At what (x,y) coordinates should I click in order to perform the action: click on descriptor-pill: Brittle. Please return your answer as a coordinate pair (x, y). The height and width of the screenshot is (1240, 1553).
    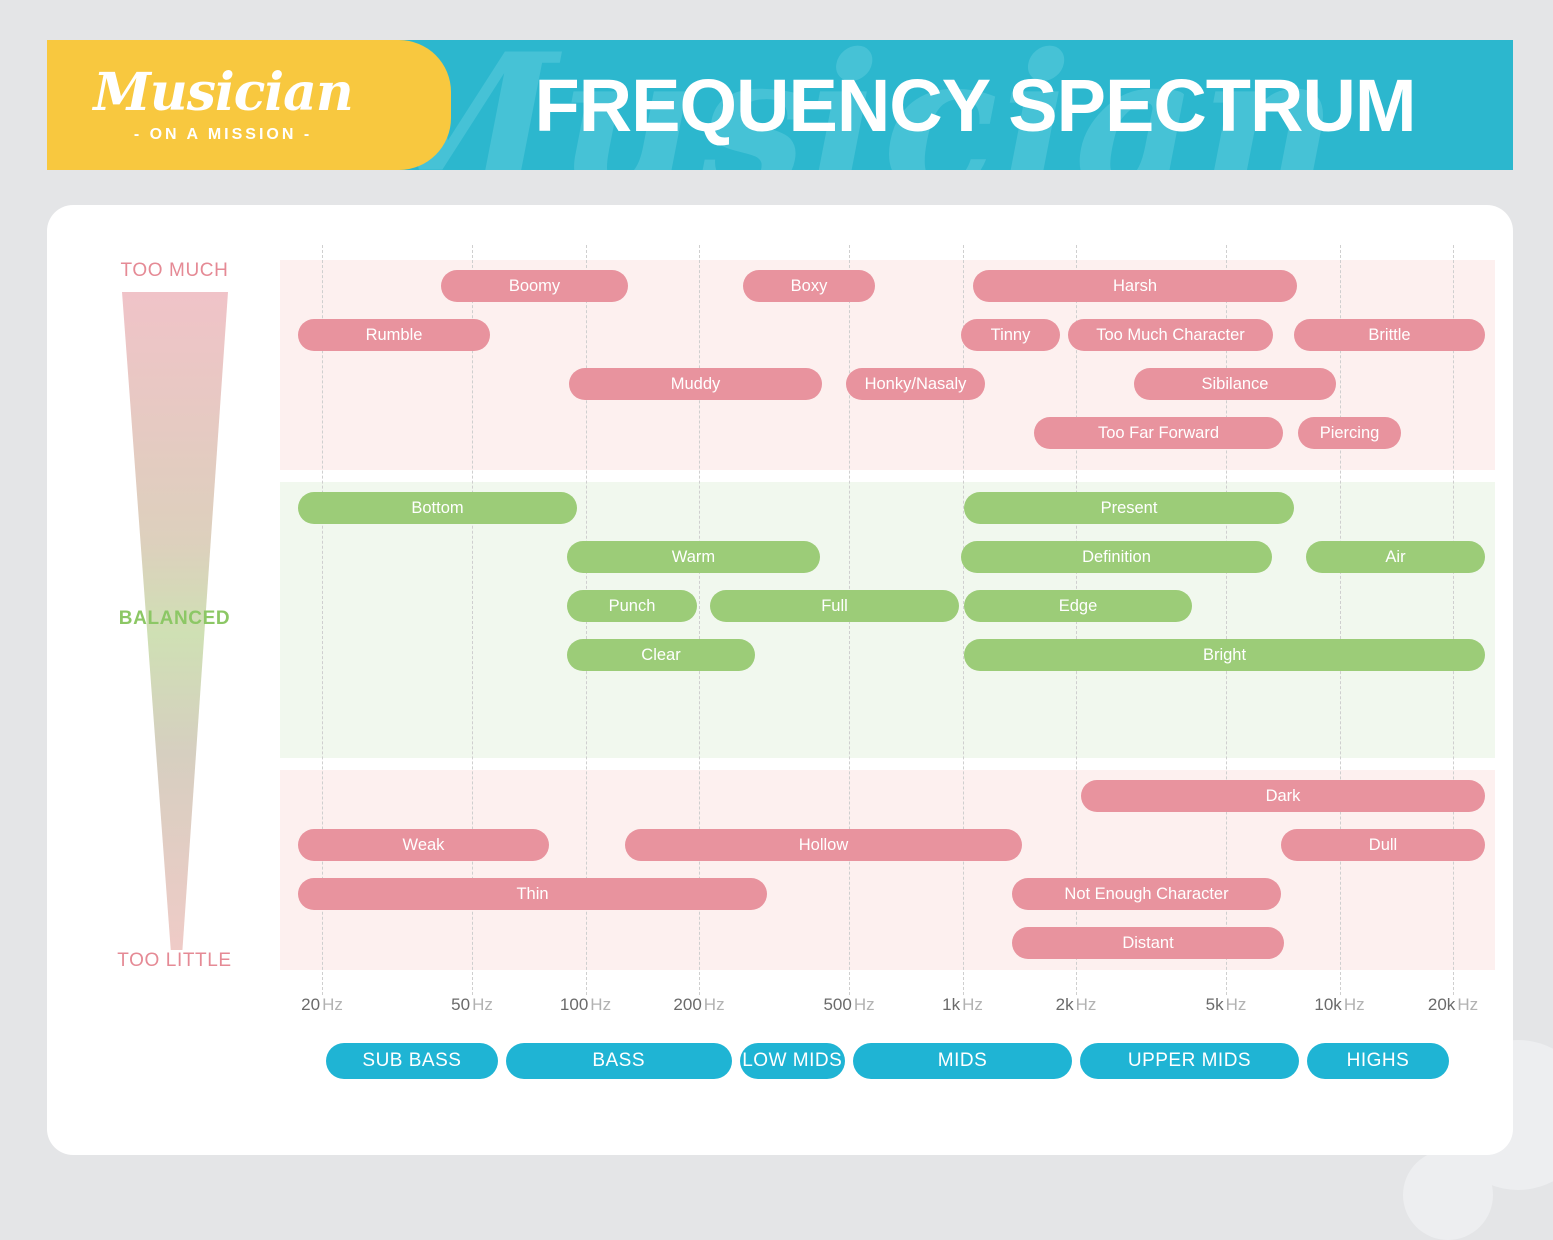
    Looking at the image, I should click on (1389, 335).